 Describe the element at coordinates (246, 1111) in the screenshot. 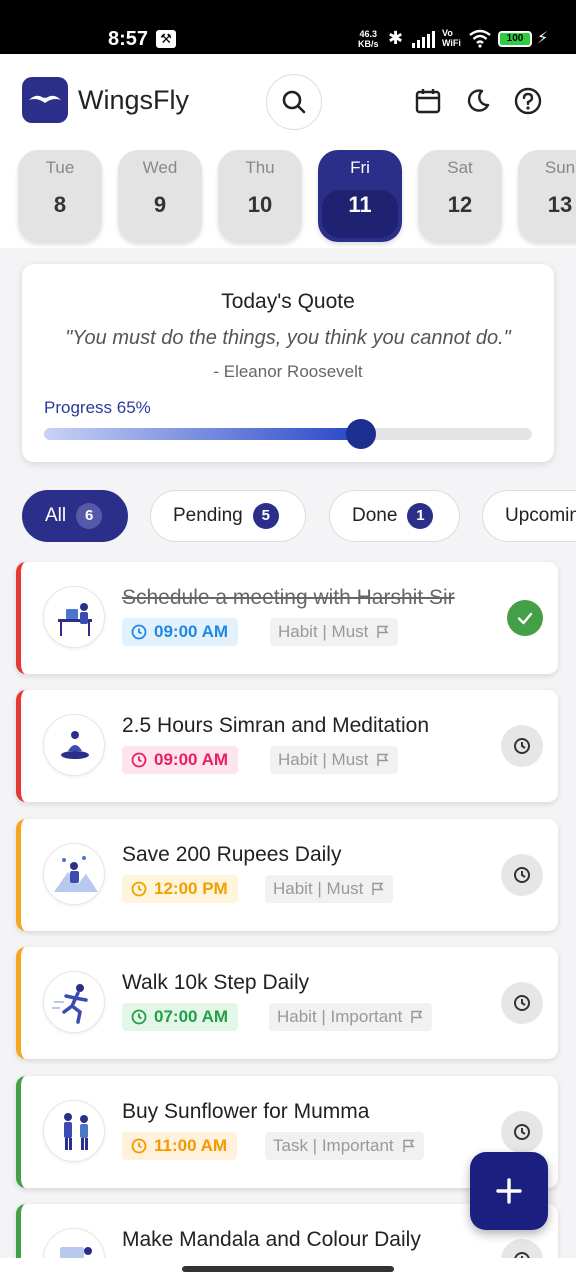

I see `task-title: Buy Sunflower for Mumma` at that location.